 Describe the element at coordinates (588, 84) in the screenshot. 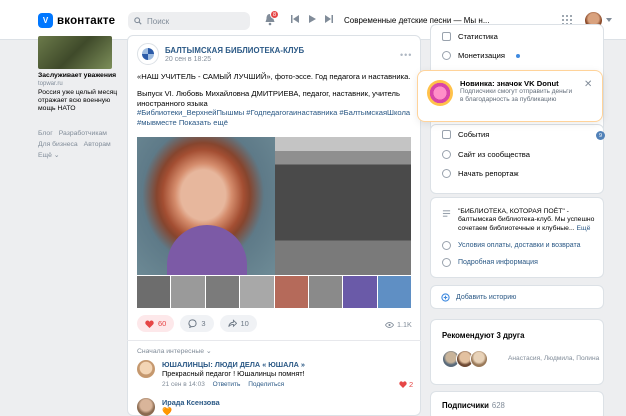

I see `close-icon: ✕` at that location.